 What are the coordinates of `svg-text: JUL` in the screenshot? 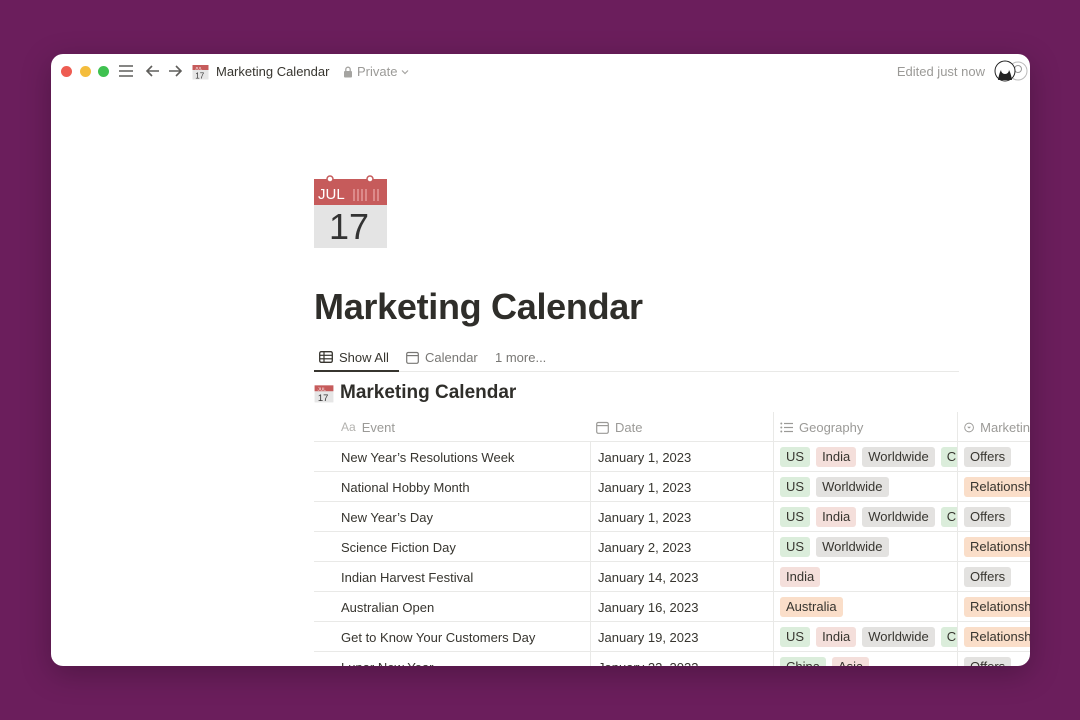 It's located at (331, 194).